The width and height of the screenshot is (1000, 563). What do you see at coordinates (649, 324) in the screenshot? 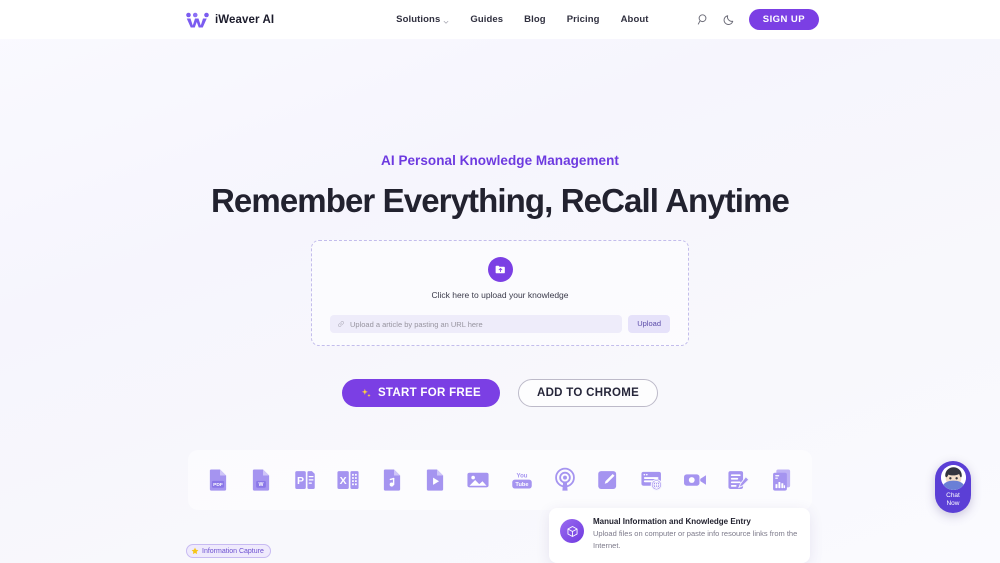
I see `upload-submit-button: Upload` at bounding box center [649, 324].